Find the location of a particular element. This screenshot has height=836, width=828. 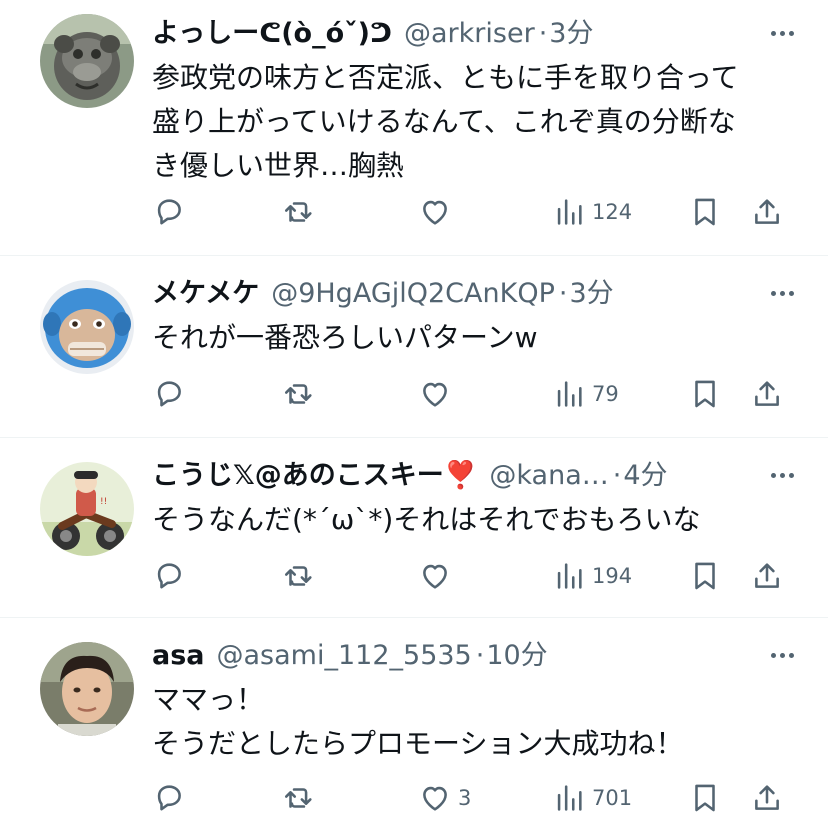

action-bar: 79 is located at coordinates (472, 394).